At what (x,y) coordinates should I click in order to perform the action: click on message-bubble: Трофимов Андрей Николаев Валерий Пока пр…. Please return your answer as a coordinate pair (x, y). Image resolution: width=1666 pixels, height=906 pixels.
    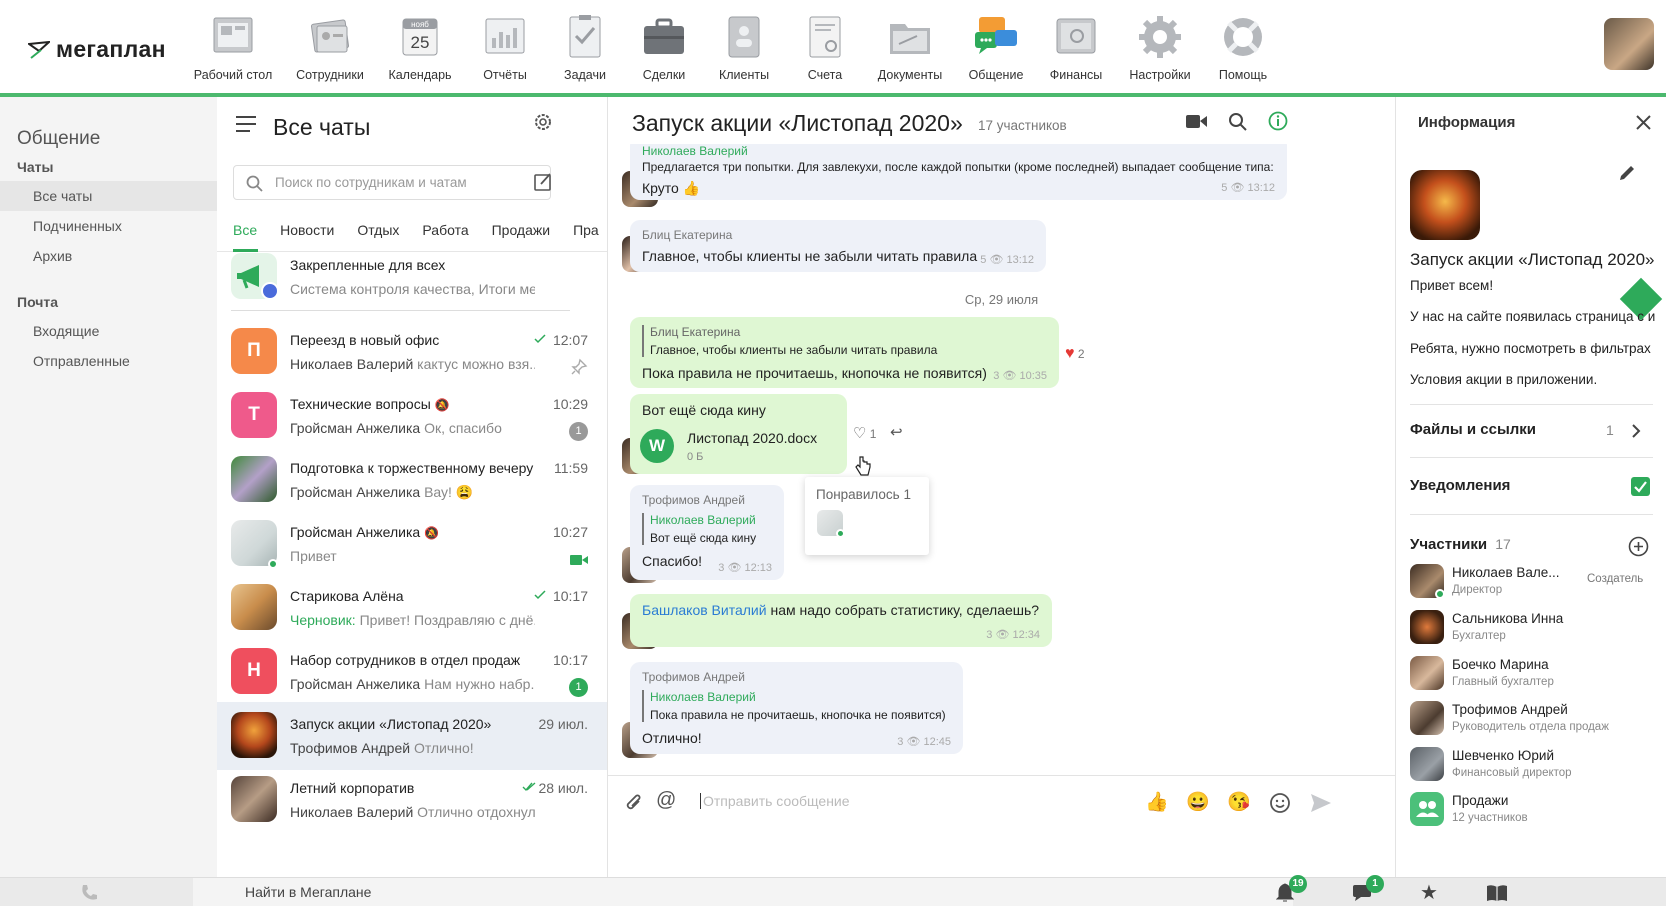
    Looking at the image, I should click on (796, 708).